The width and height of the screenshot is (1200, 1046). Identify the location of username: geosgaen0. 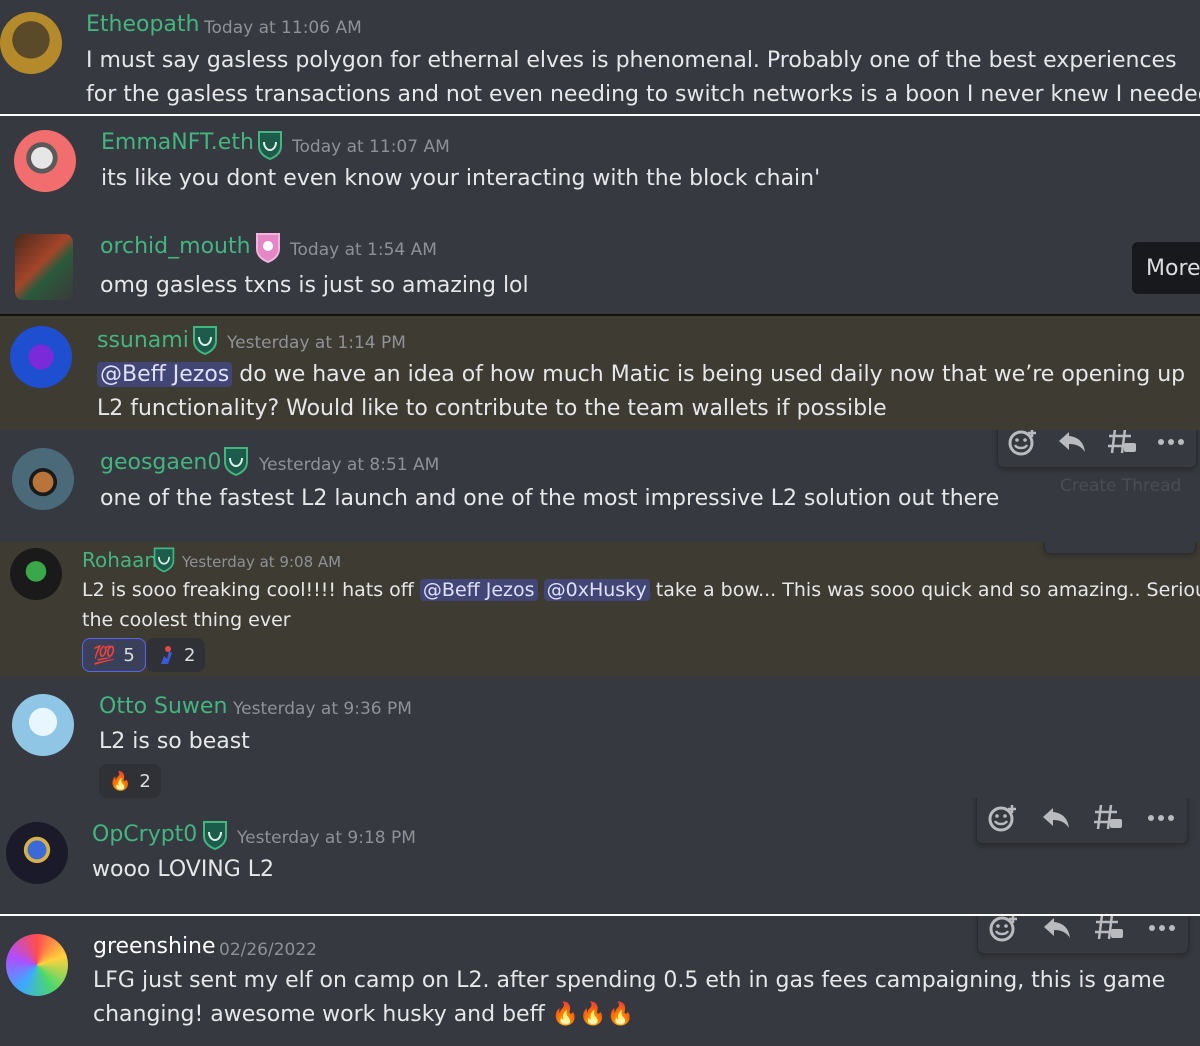
(160, 462).